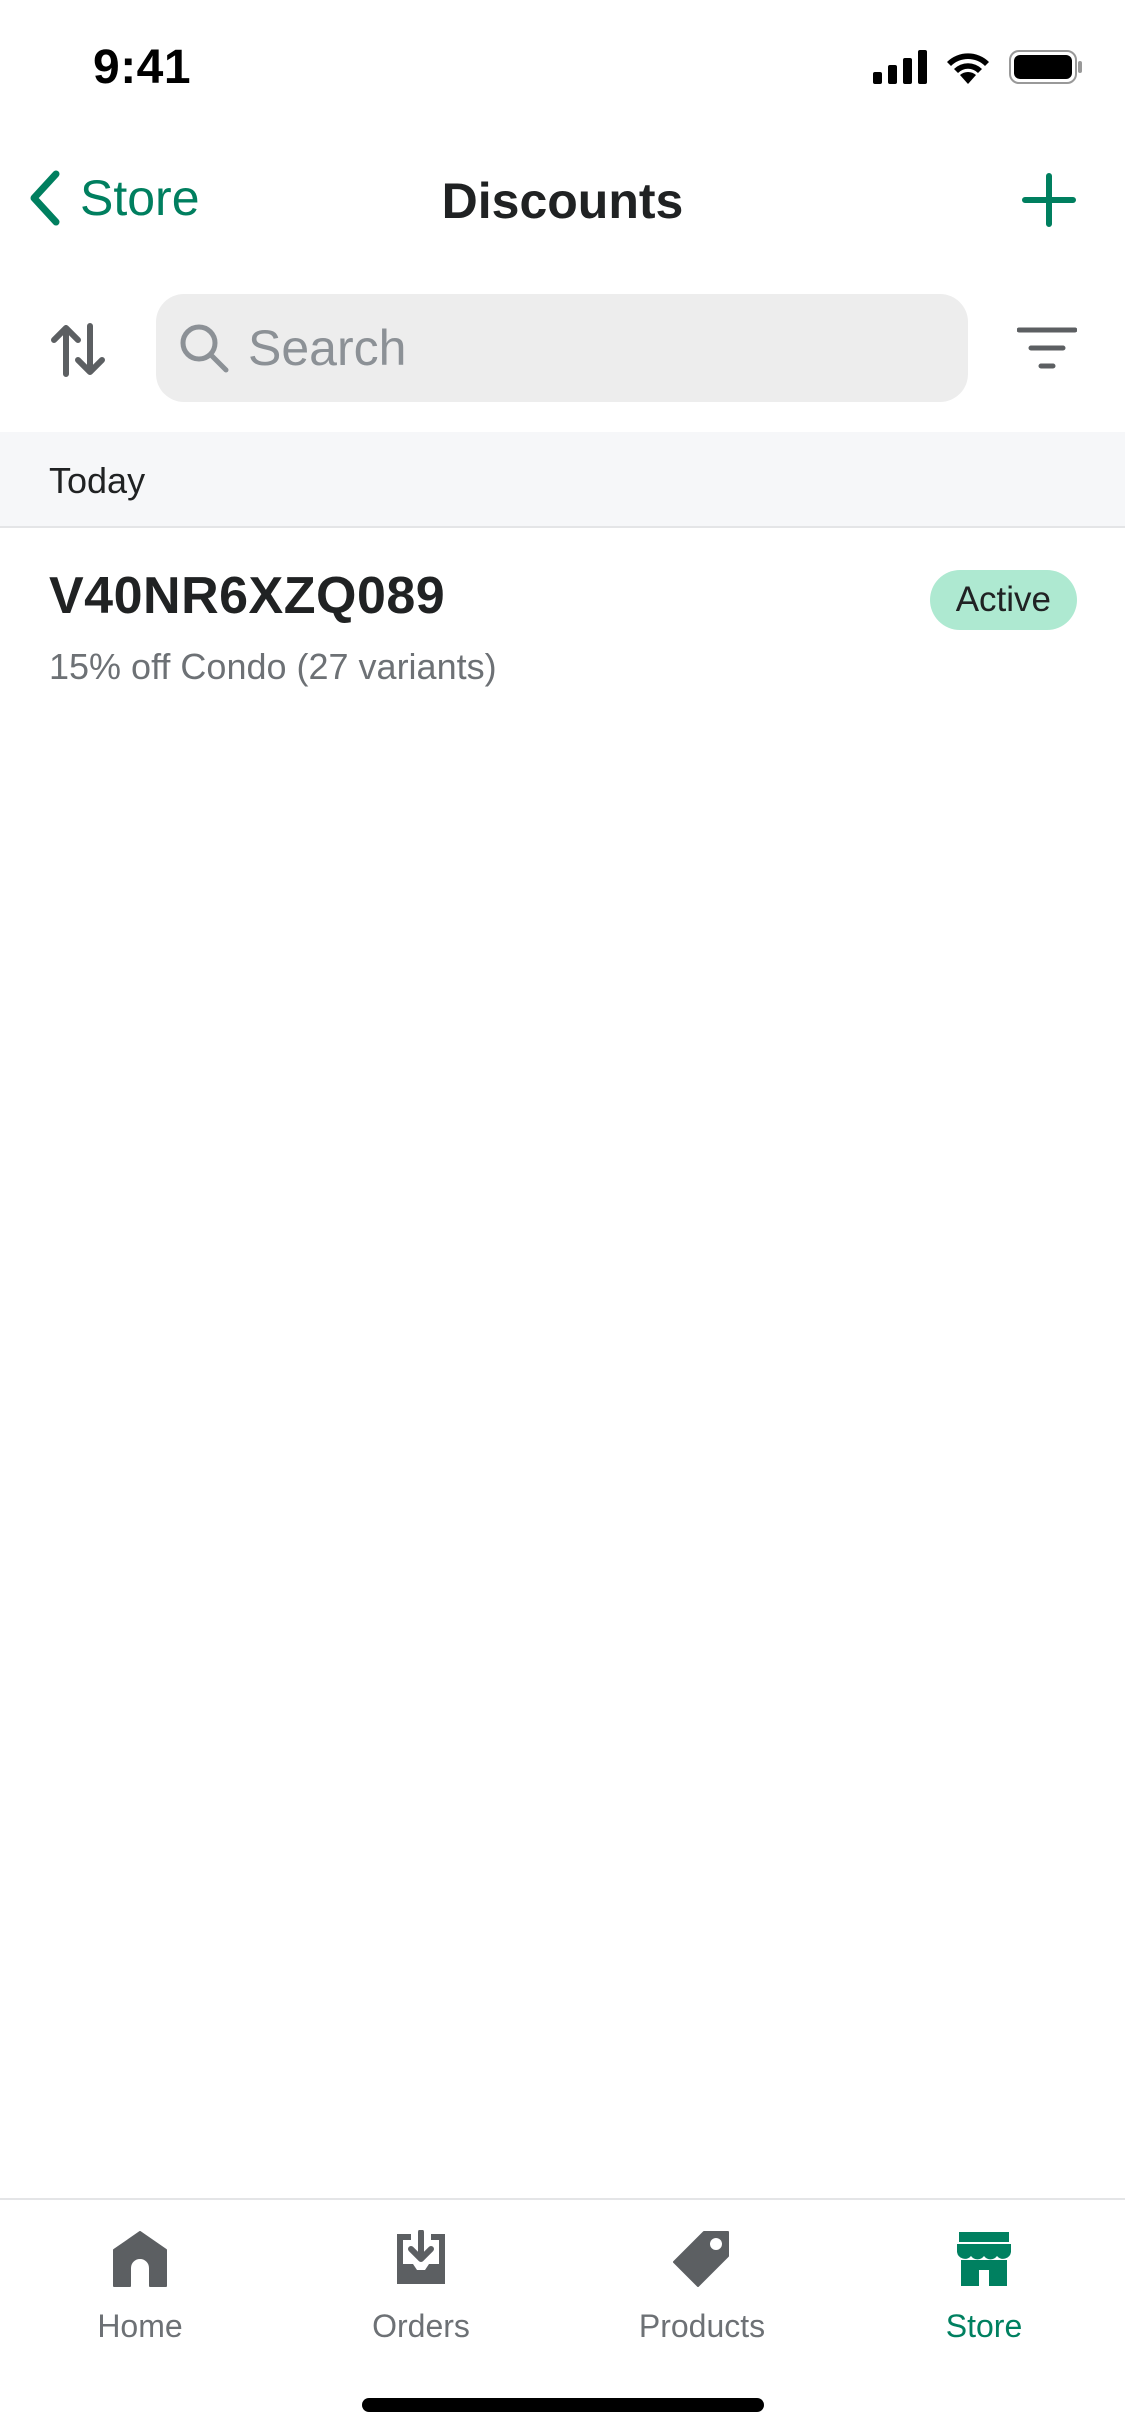  What do you see at coordinates (1045, 67) in the screenshot?
I see `battery-icon` at bounding box center [1045, 67].